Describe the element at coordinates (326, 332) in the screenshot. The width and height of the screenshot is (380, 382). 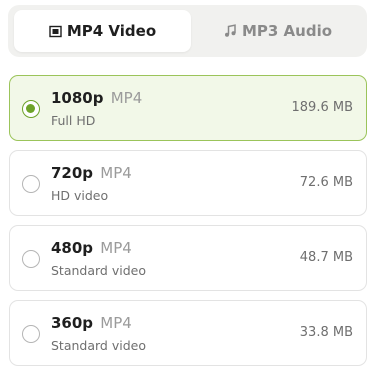
I see `file-size: 33.8 MB` at that location.